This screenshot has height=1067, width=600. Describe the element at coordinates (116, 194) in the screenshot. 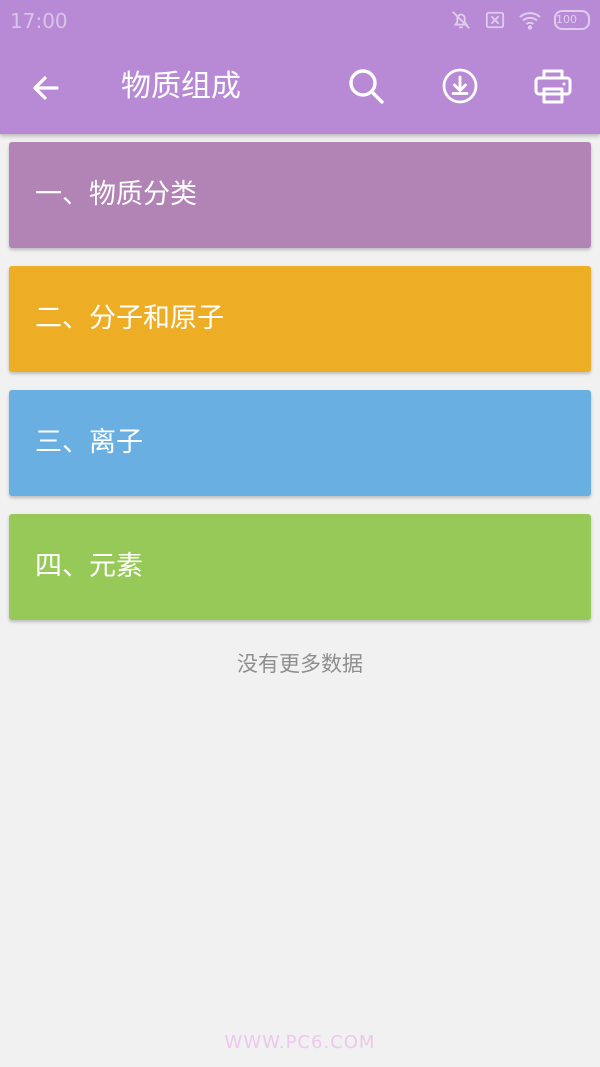

I see `list-item-label: 一、物质分类` at that location.